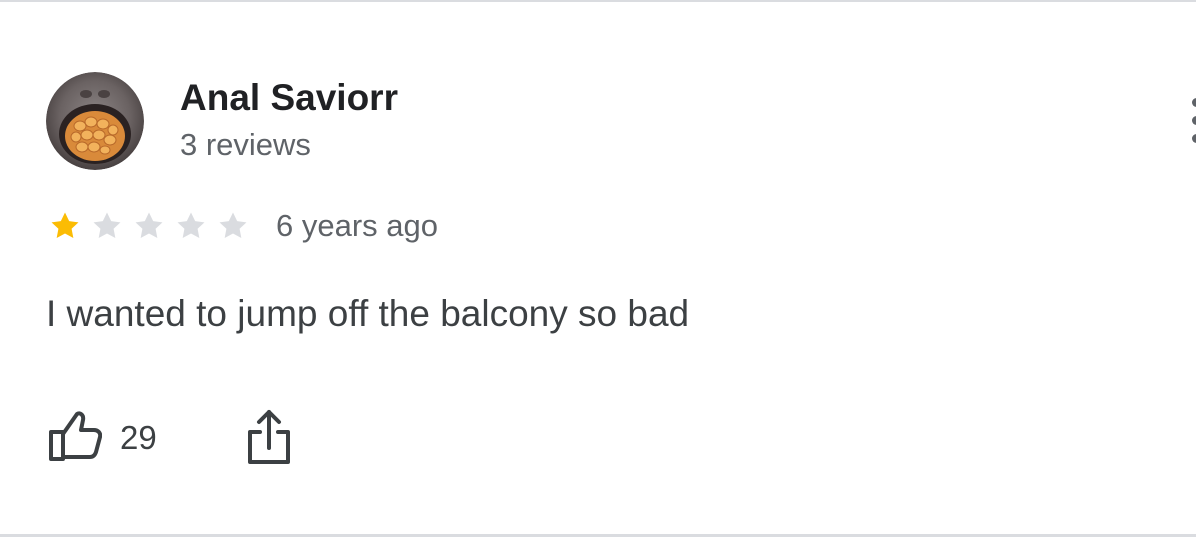 This screenshot has height=550, width=1196. Describe the element at coordinates (598, 535) in the screenshot. I see `bottom-divider` at that location.